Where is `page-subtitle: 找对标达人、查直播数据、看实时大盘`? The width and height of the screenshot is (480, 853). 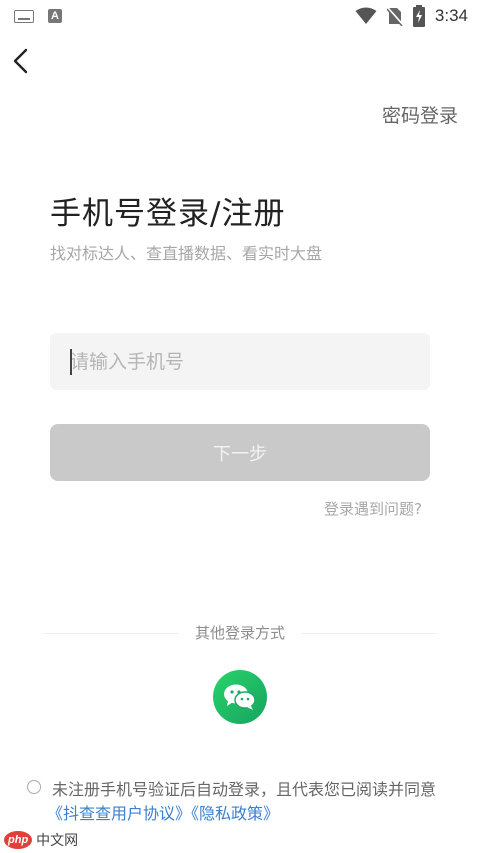
page-subtitle: 找对标达人、查直播数据、看实时大盘 is located at coordinates (186, 253).